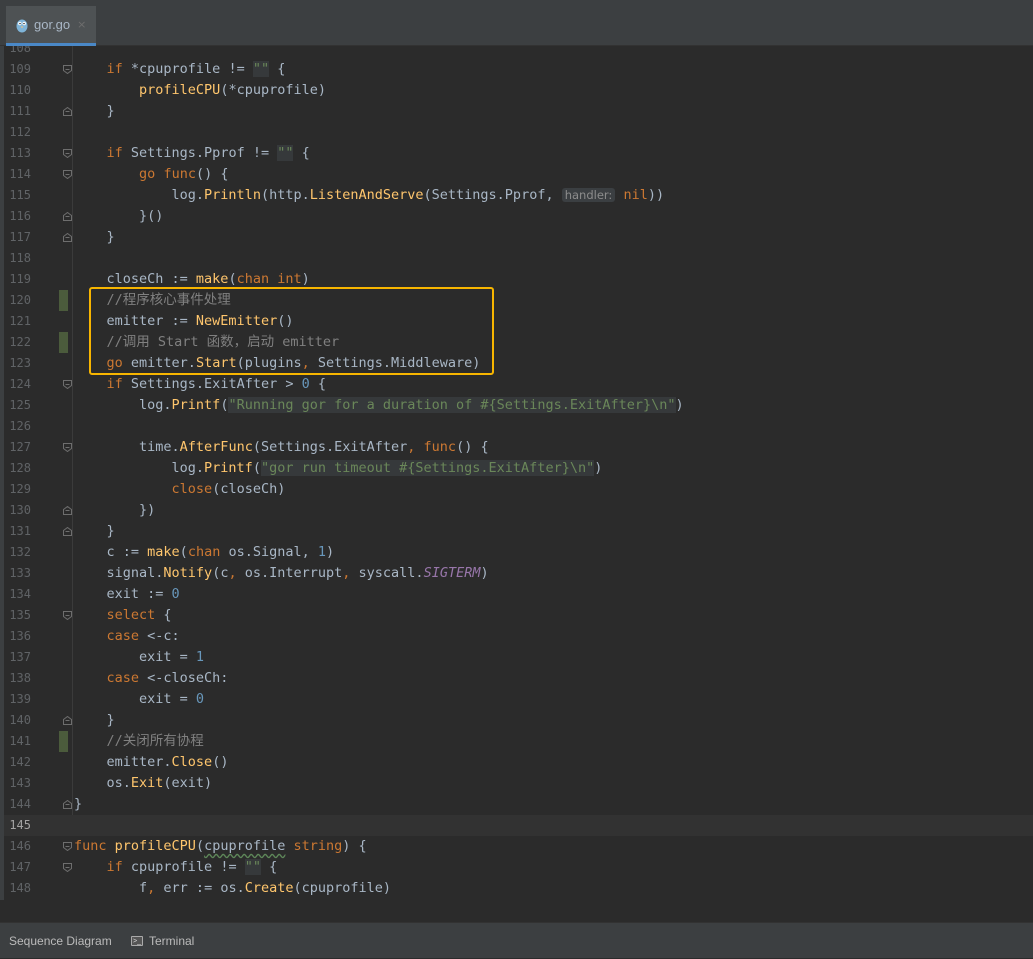  I want to click on code-line: 117 }, so click(518, 237).